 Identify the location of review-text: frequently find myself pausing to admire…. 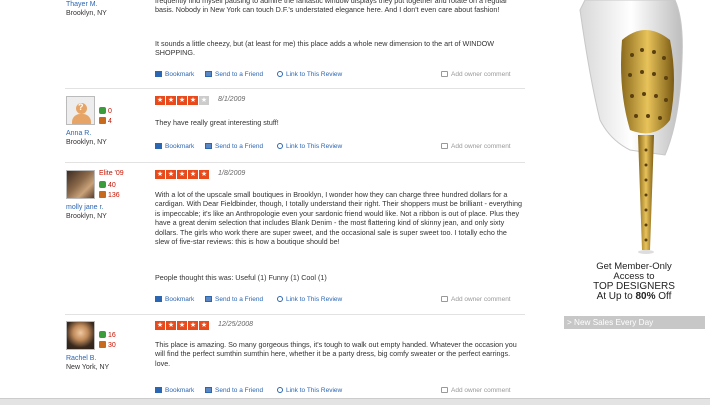
(331, 7).